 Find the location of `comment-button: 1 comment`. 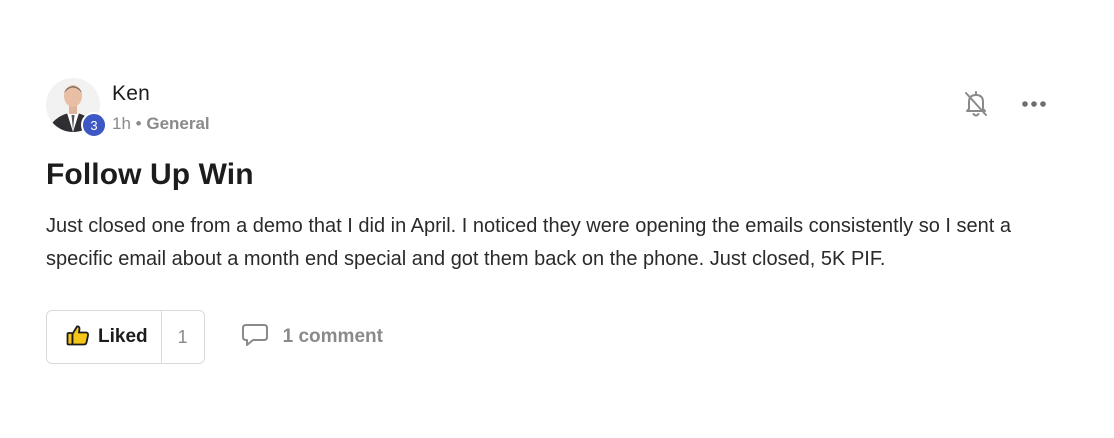

comment-button: 1 comment is located at coordinates (312, 337).